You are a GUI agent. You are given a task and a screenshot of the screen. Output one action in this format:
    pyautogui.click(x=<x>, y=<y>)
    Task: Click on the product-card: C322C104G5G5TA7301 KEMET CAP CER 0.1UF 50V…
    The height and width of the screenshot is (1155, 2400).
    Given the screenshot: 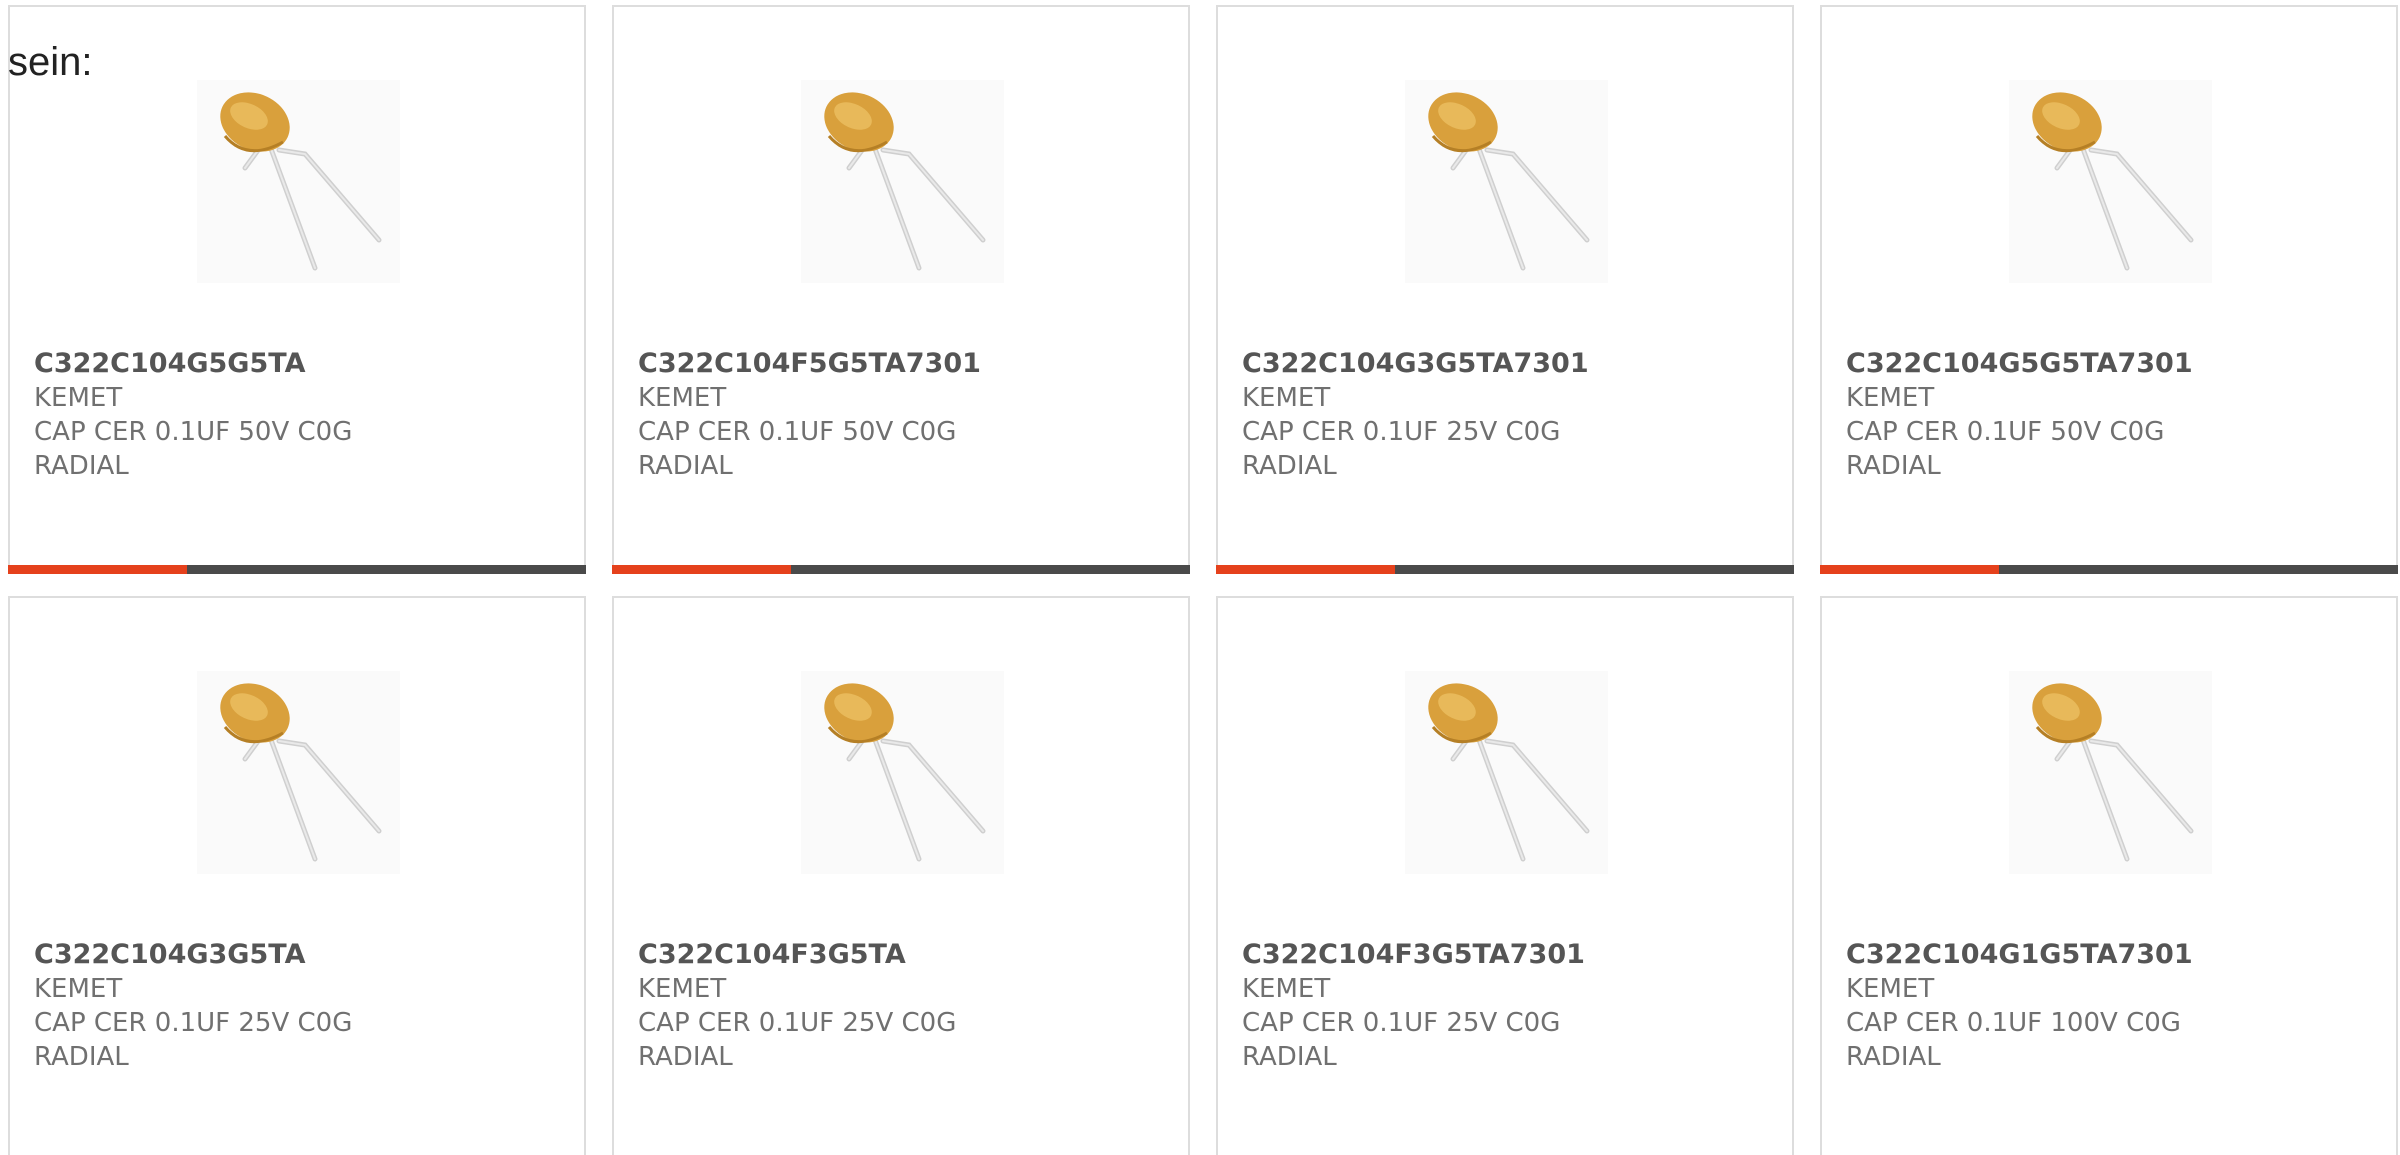 What is the action you would take?
    pyautogui.click(x=2109, y=289)
    